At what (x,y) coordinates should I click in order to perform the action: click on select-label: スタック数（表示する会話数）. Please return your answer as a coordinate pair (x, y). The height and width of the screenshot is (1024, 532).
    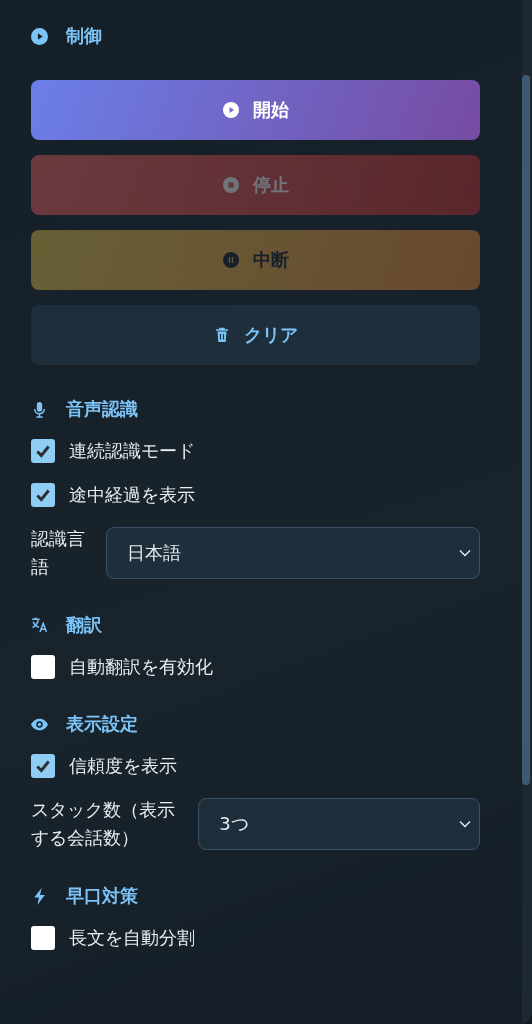
    Looking at the image, I should click on (103, 824).